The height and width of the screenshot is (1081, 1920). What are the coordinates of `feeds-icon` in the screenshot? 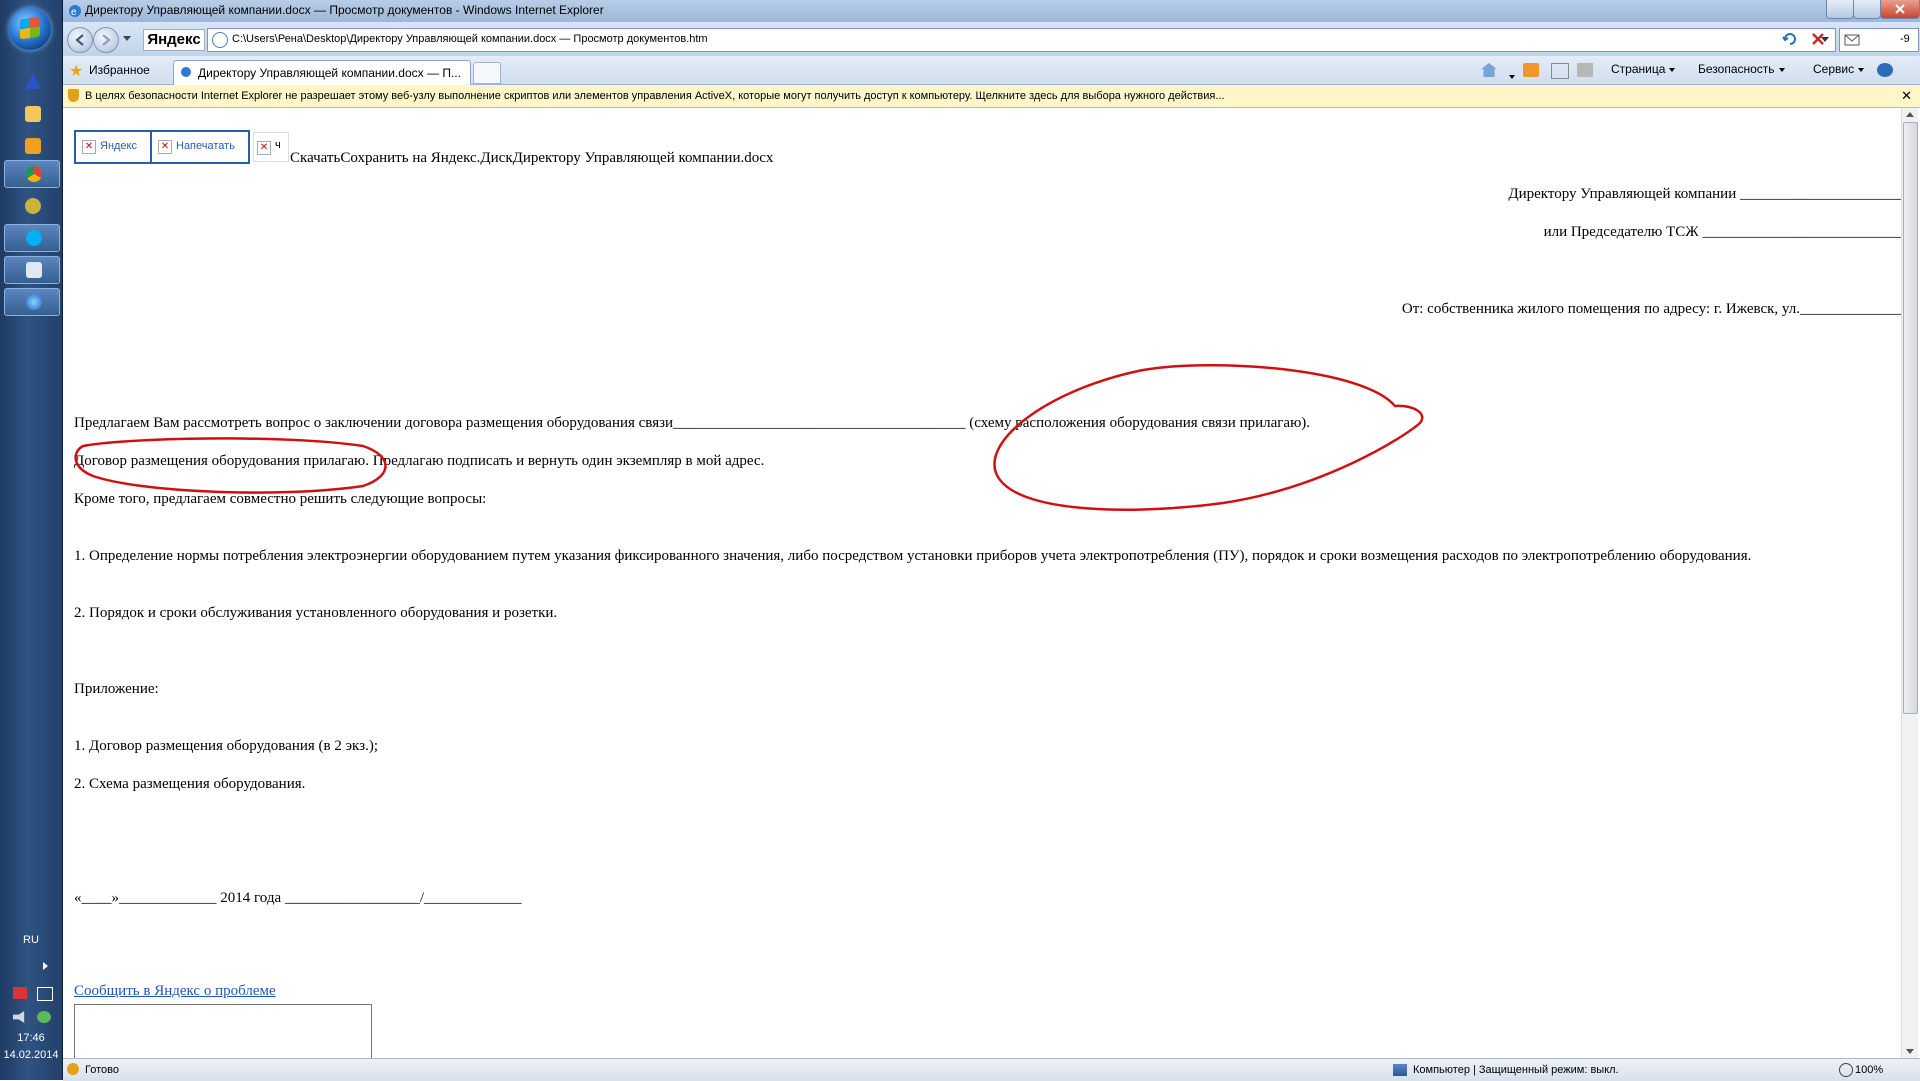 It's located at (1531, 70).